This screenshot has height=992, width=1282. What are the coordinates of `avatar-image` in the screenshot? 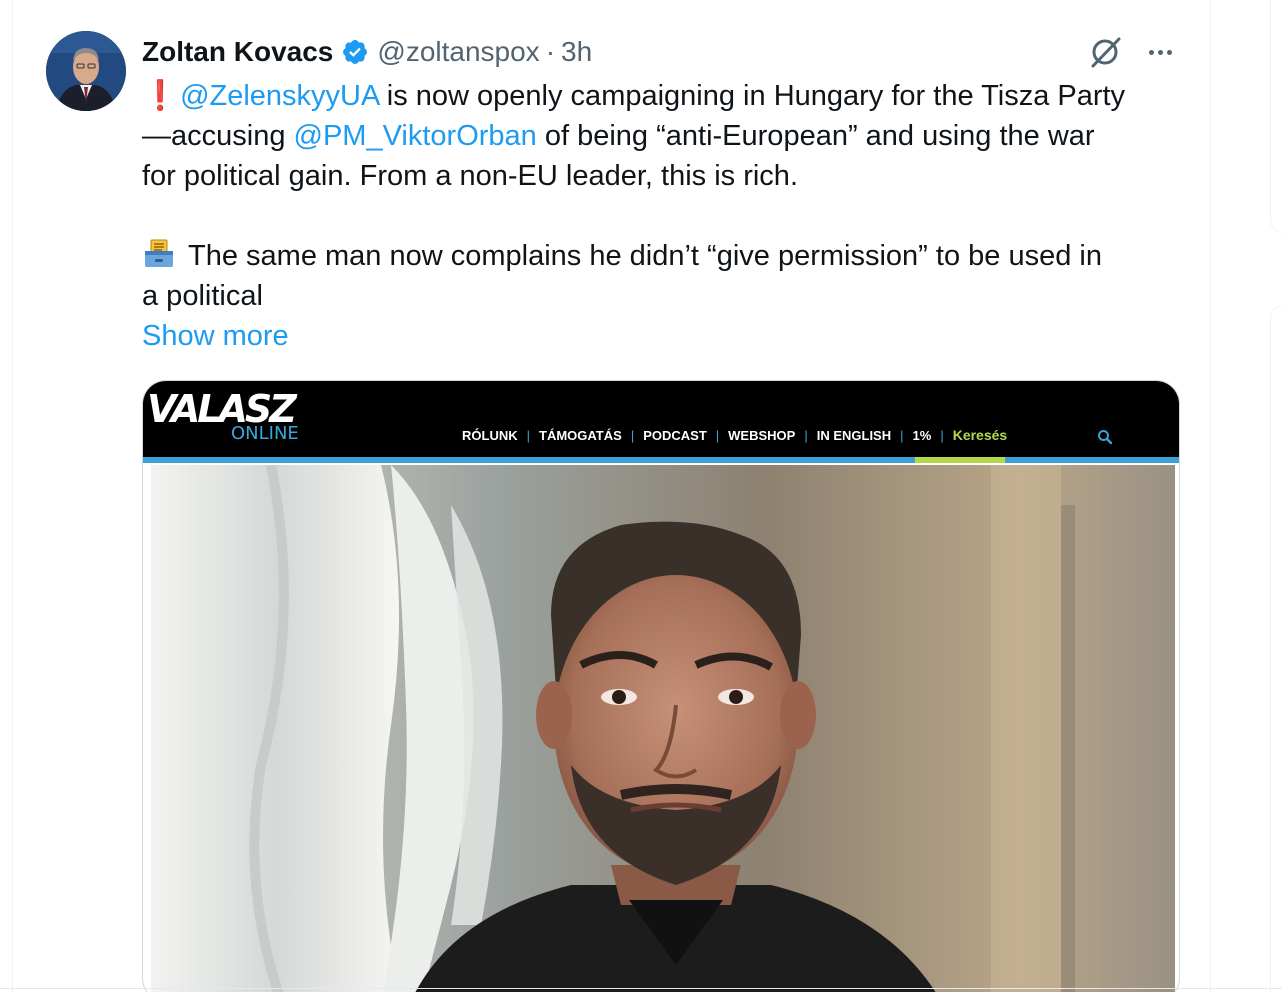 It's located at (86, 71).